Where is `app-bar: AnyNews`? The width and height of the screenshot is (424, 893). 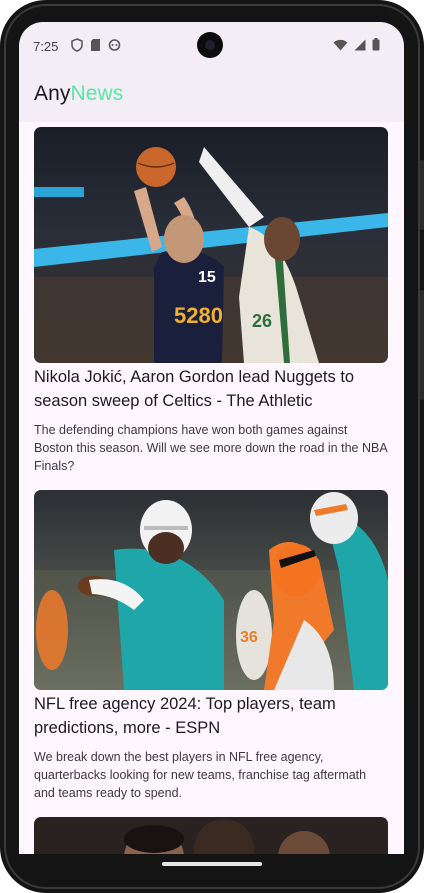
app-bar: AnyNews is located at coordinates (211, 95).